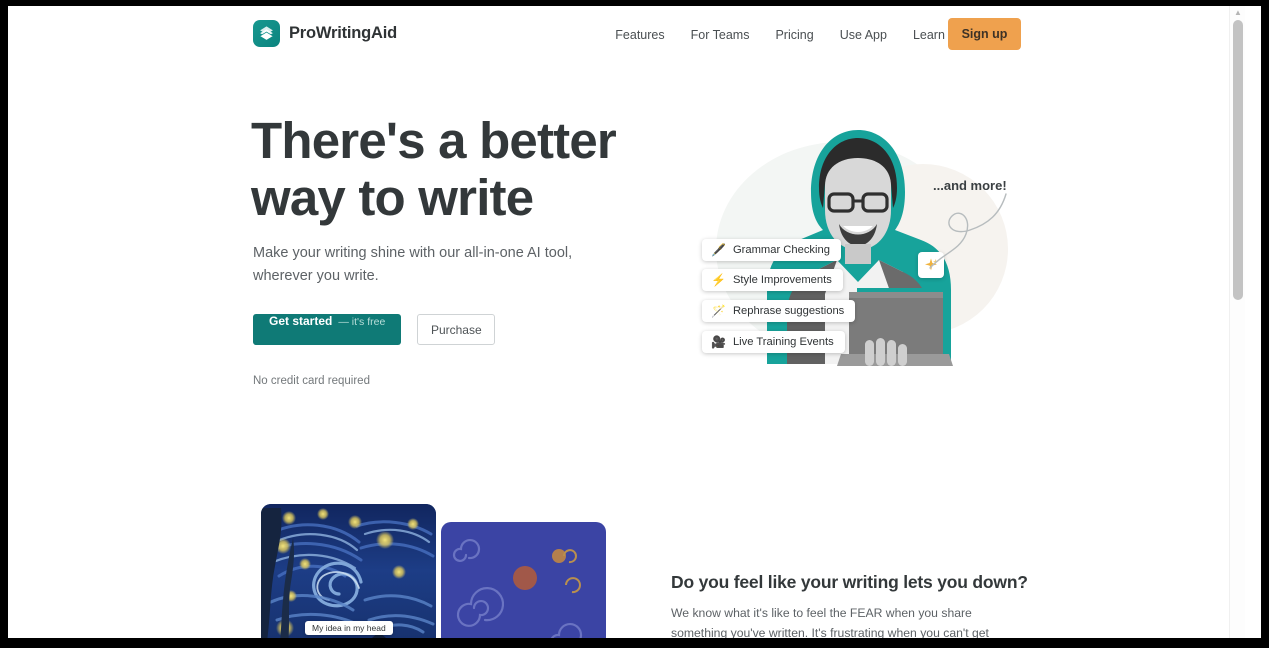  I want to click on hero-cta-row: Get started — it's free Purchase, so click(374, 329).